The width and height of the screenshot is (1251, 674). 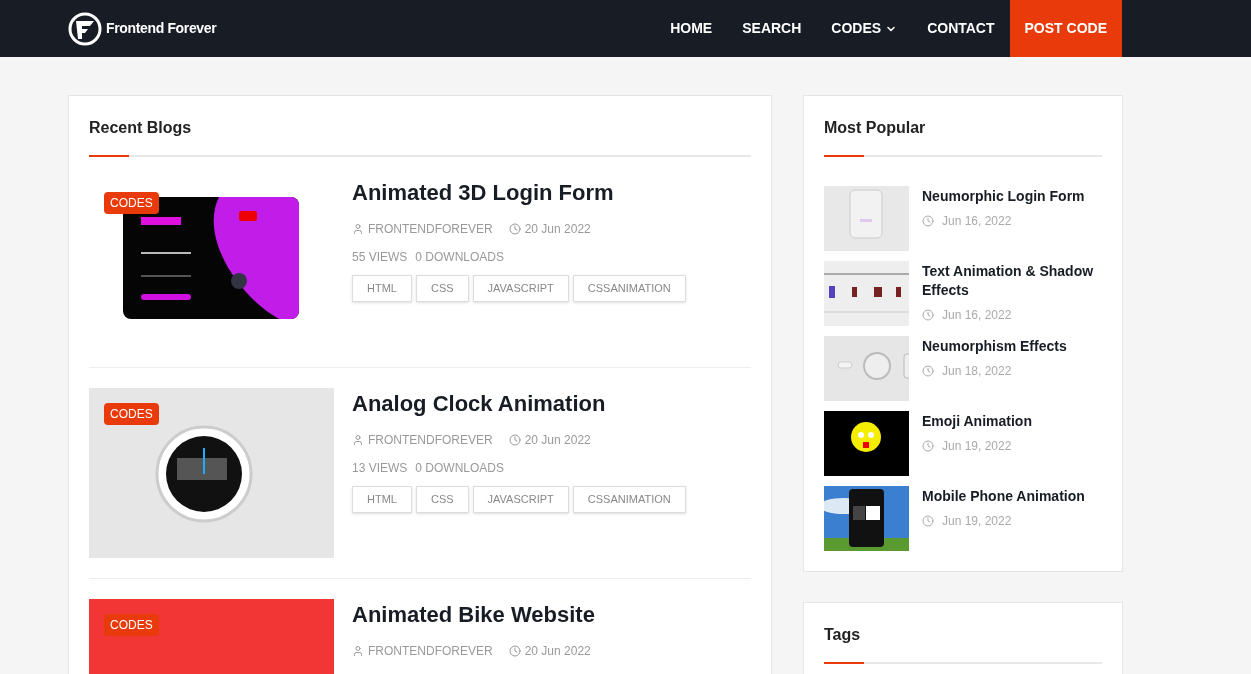 I want to click on popular-post-date: Jun 18, 2022, so click(x=977, y=371).